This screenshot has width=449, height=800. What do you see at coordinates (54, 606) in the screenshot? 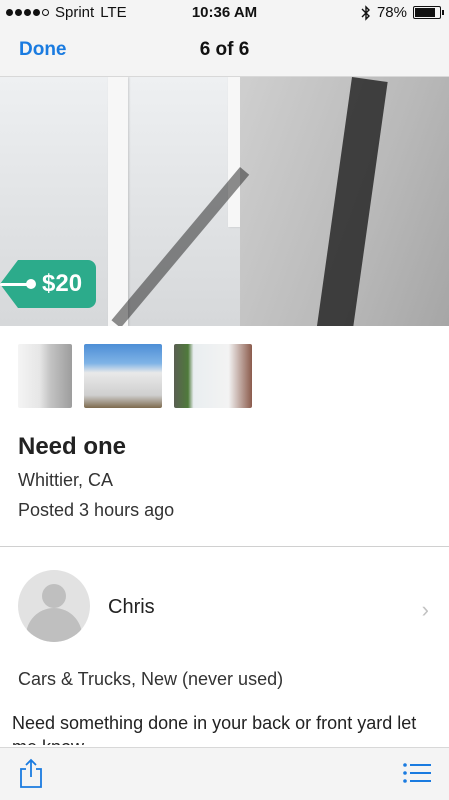
I see `avatar` at bounding box center [54, 606].